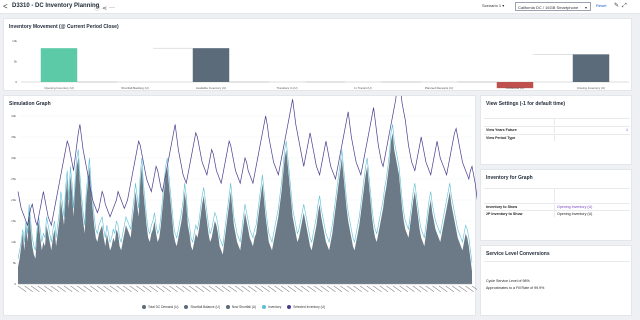  Describe the element at coordinates (13, 116) in the screenshot. I see `y-tick-label: 40k` at that location.